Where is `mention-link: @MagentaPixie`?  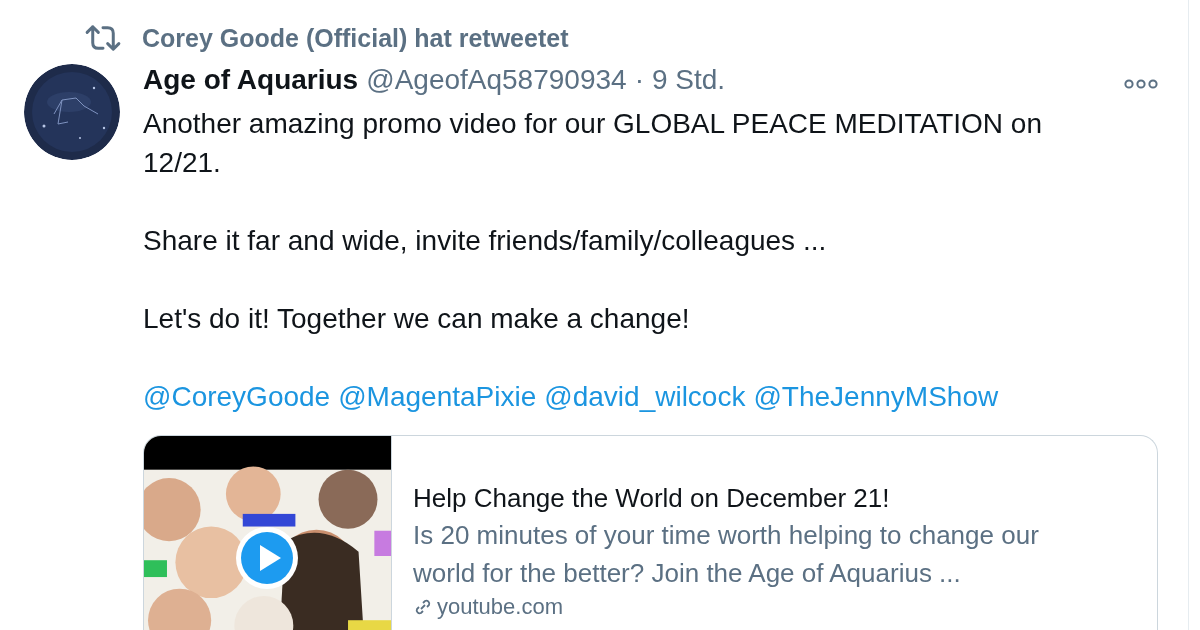 mention-link: @MagentaPixie is located at coordinates (437, 396).